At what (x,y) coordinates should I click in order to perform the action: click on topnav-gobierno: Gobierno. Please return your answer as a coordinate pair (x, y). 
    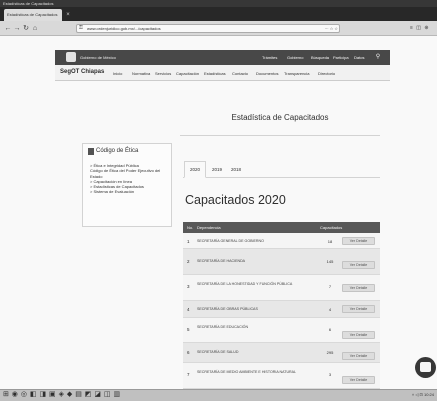
    Looking at the image, I should click on (295, 58).